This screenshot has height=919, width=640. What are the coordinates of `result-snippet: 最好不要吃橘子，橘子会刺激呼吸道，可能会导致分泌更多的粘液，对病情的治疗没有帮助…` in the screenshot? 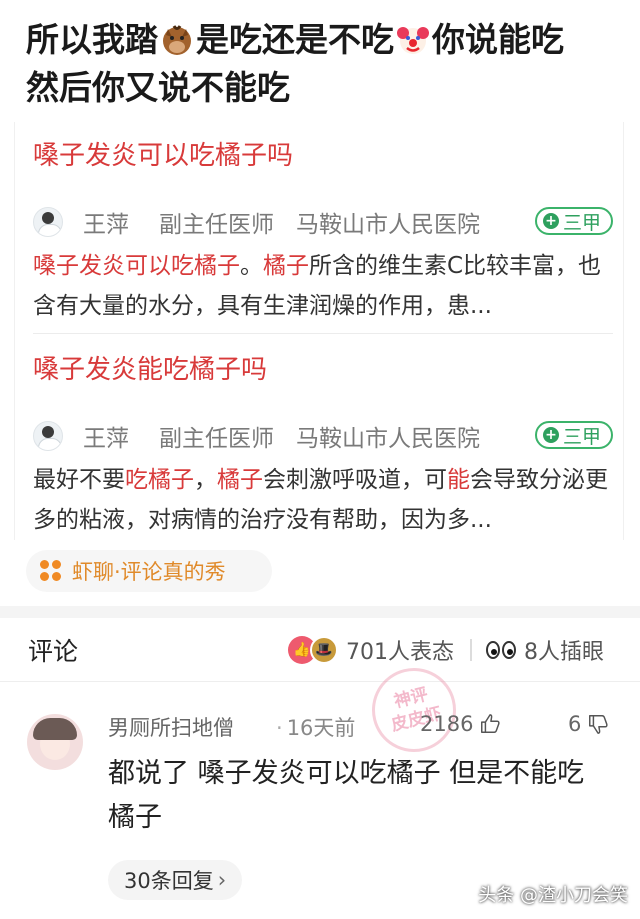 It's located at (323, 500).